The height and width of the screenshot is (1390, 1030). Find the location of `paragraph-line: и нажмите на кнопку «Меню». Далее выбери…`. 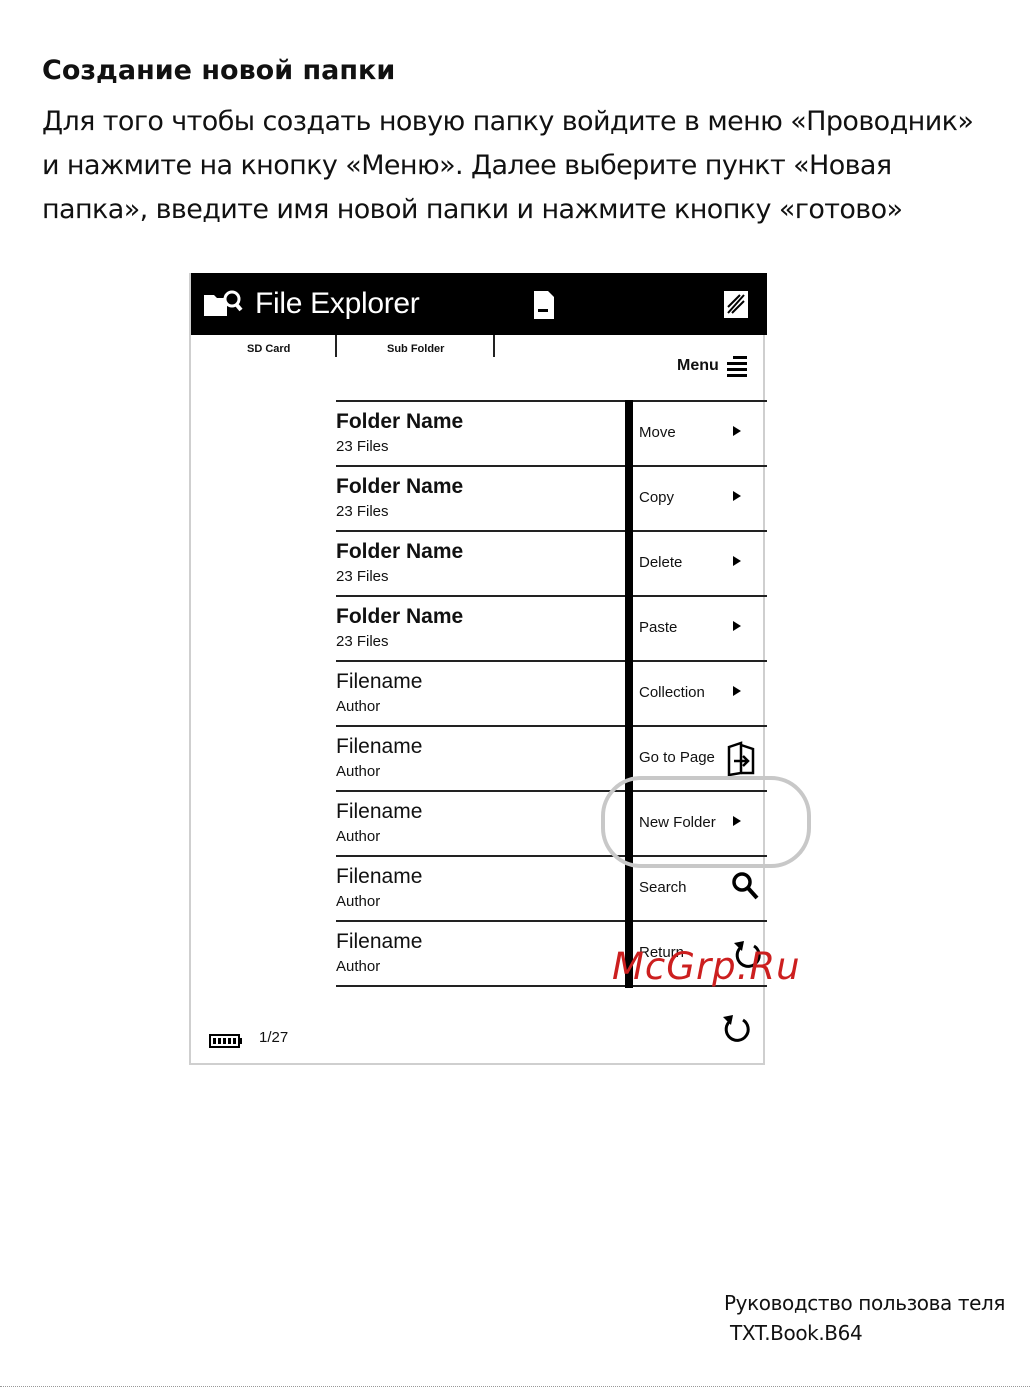

paragraph-line: и нажмите на кнопку «Меню». Далее выбери… is located at coordinates (467, 165).